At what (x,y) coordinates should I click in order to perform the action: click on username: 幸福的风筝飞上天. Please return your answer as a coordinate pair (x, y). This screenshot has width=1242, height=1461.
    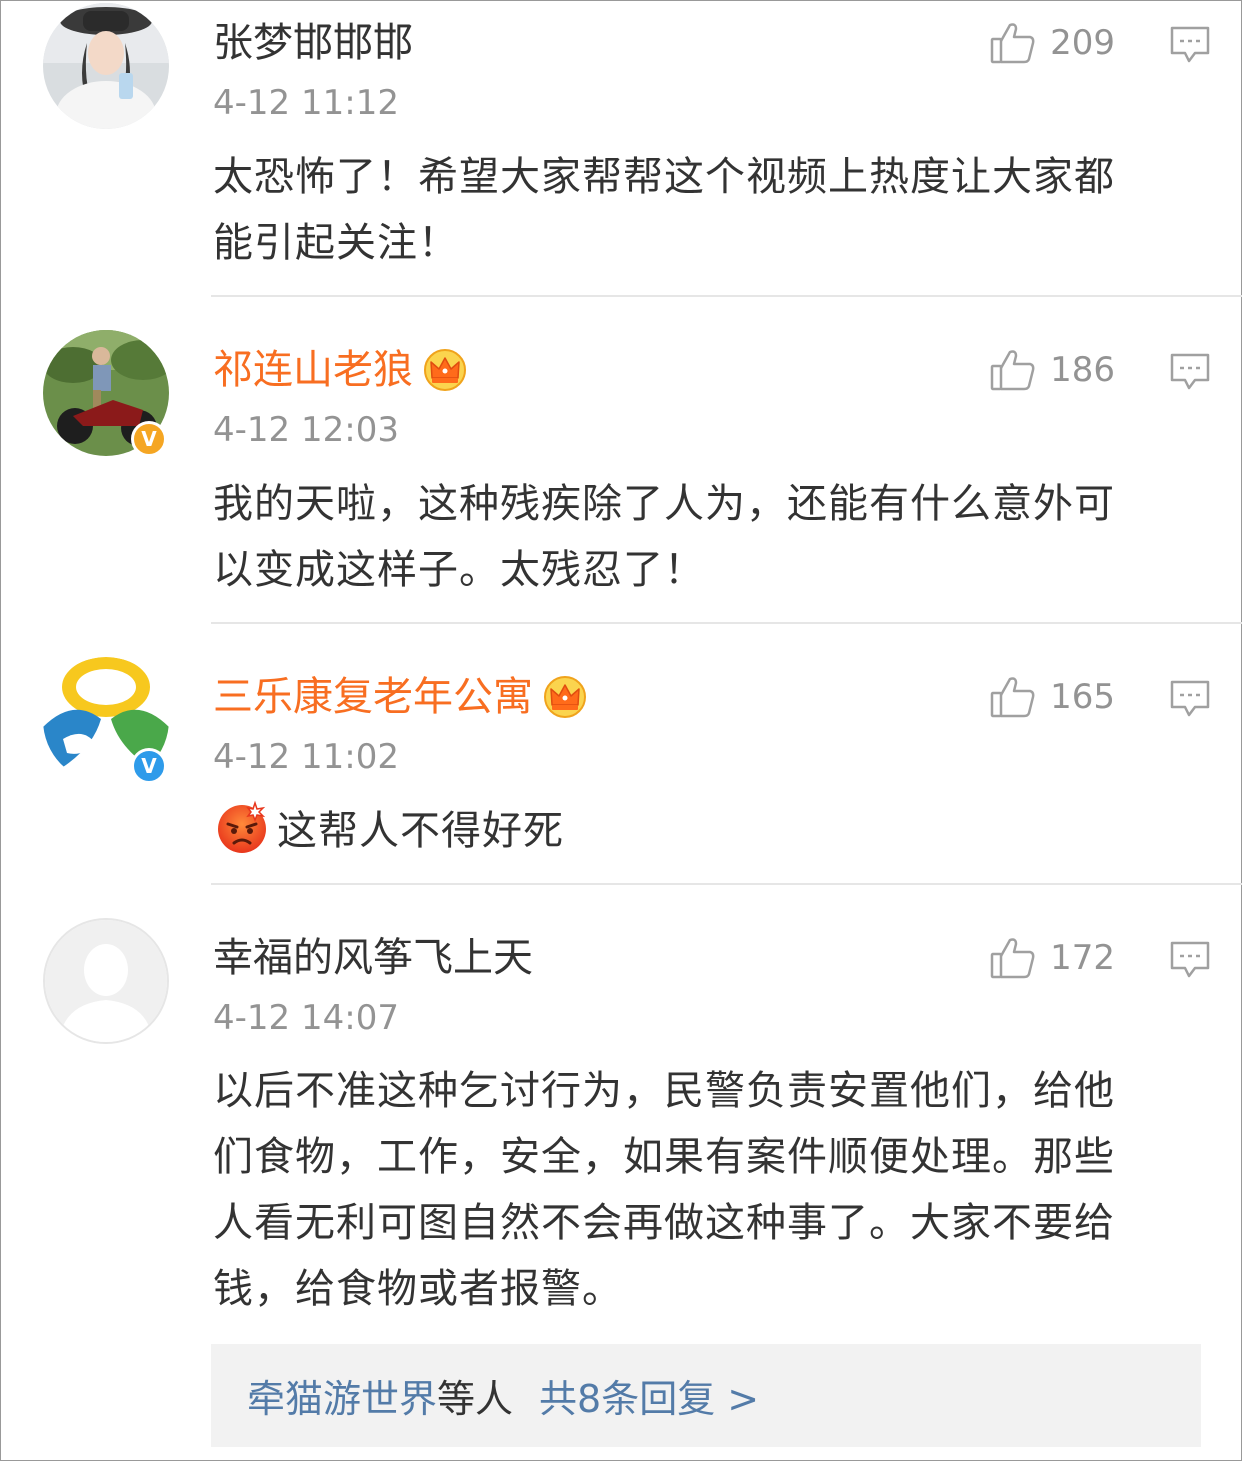
    Looking at the image, I should click on (373, 958).